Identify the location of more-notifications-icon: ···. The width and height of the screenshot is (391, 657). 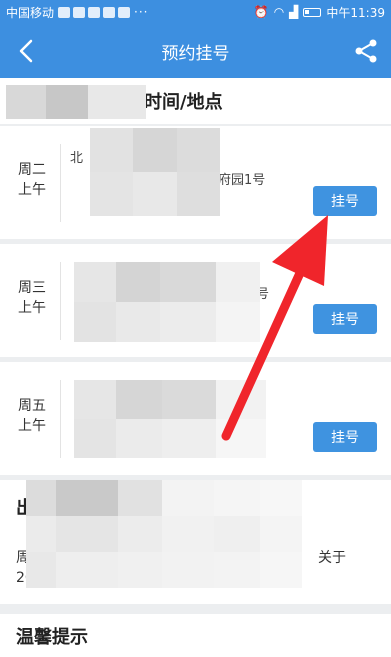
(141, 12).